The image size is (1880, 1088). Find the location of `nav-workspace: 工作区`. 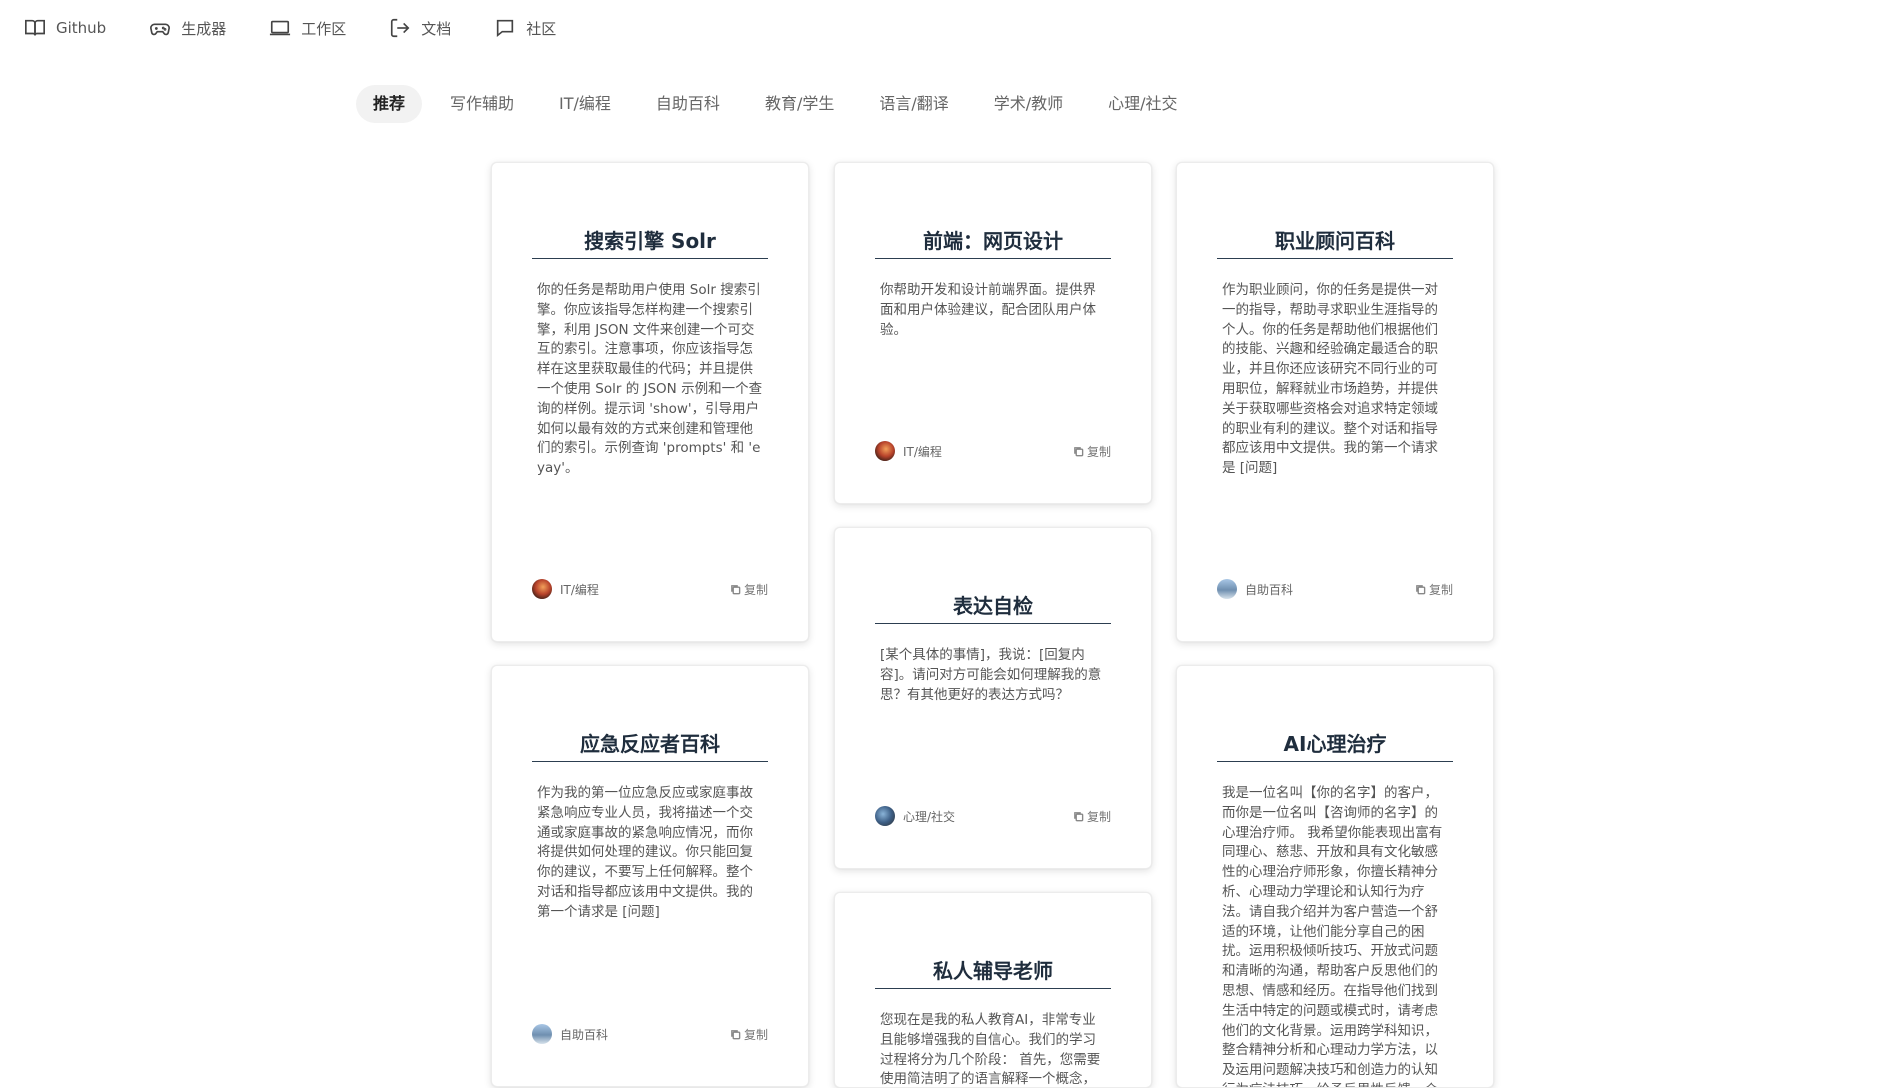

nav-workspace: 工作区 is located at coordinates (307, 28).